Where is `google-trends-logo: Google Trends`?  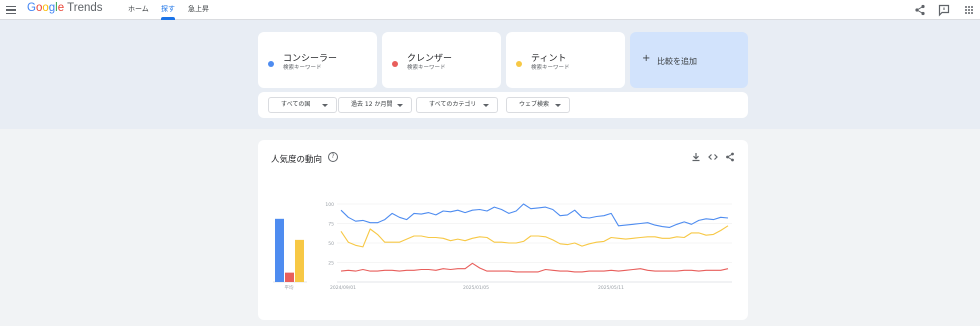 google-trends-logo: Google Trends is located at coordinates (65, 8).